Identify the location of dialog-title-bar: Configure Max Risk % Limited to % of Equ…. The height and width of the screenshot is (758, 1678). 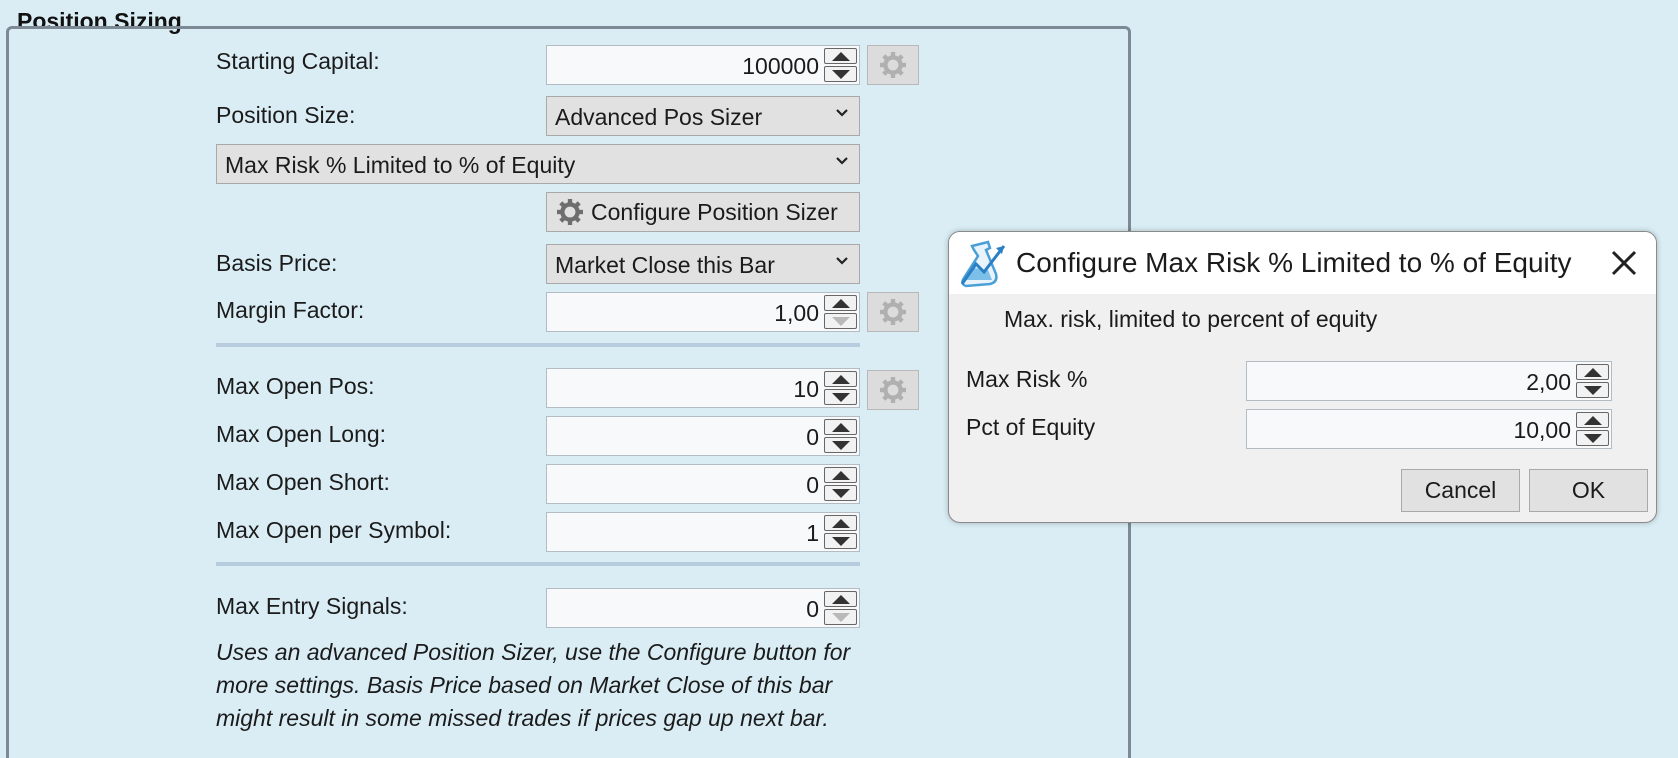
(1302, 263).